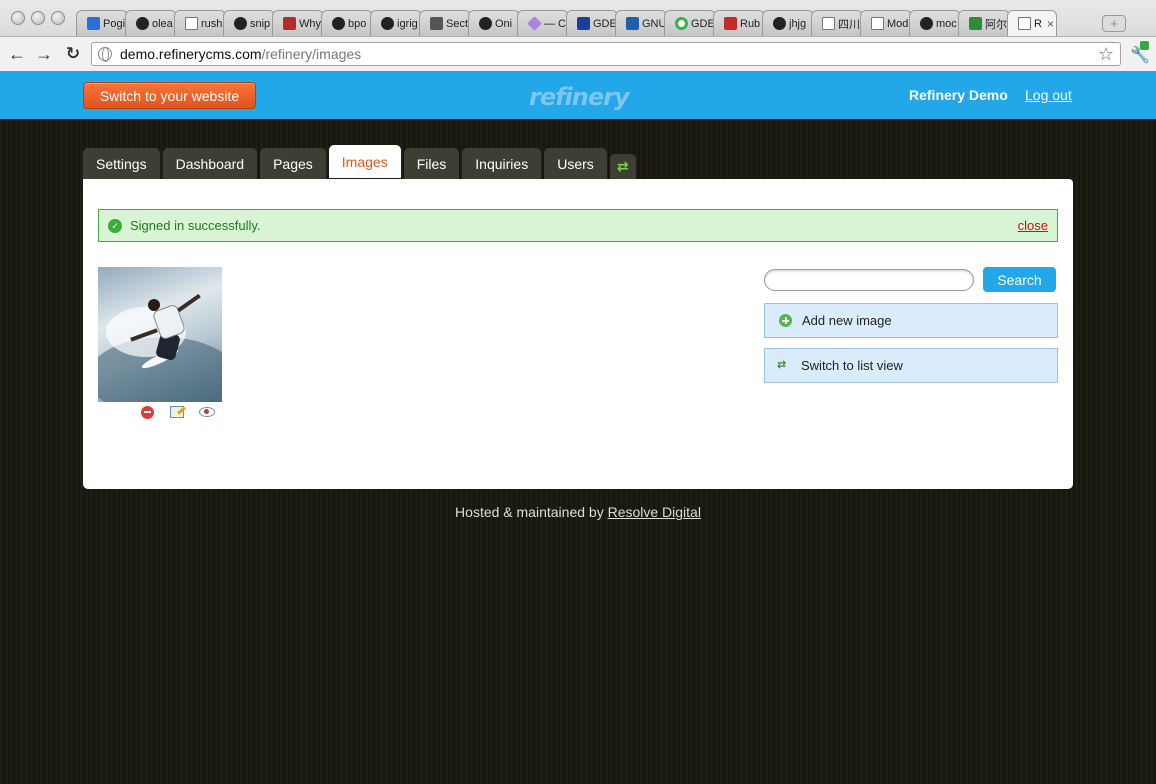  I want to click on image-thumbnail-surfer, so click(160, 334).